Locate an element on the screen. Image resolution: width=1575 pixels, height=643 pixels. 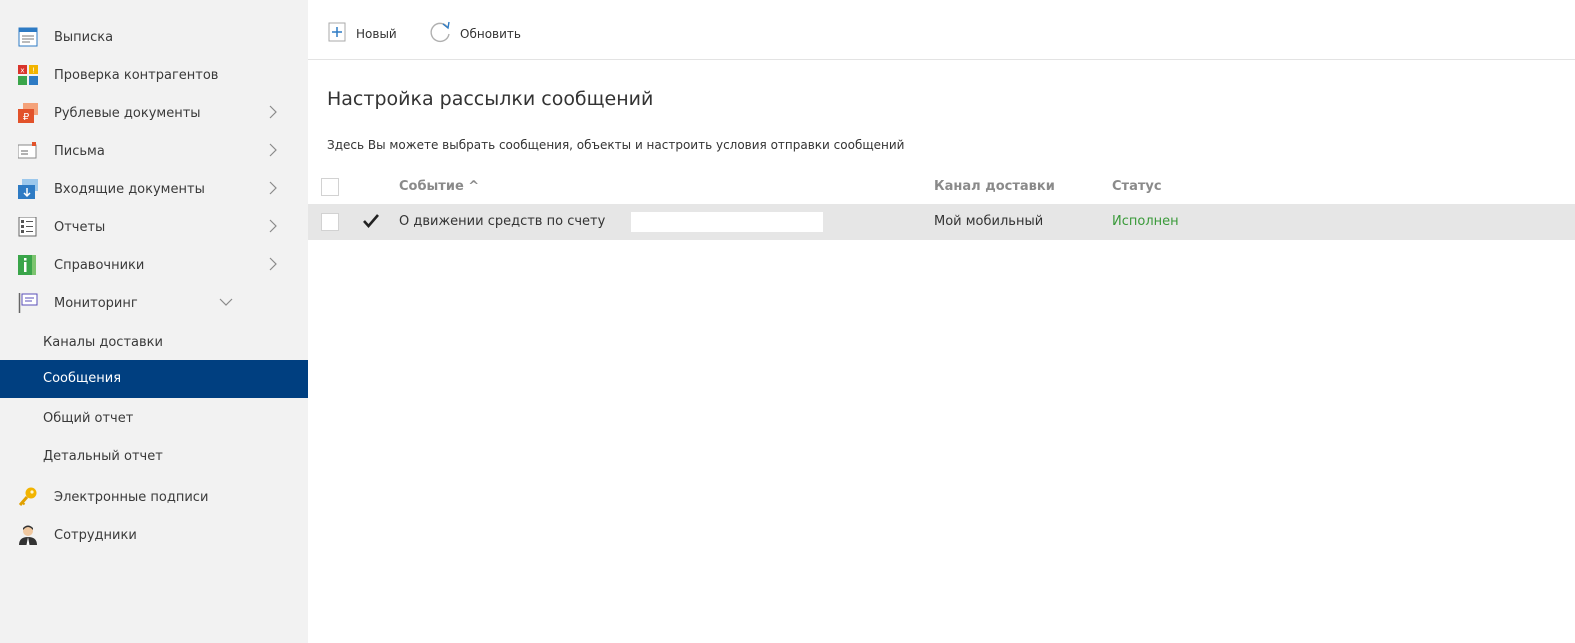
svg-text: x is located at coordinates (22, 71).